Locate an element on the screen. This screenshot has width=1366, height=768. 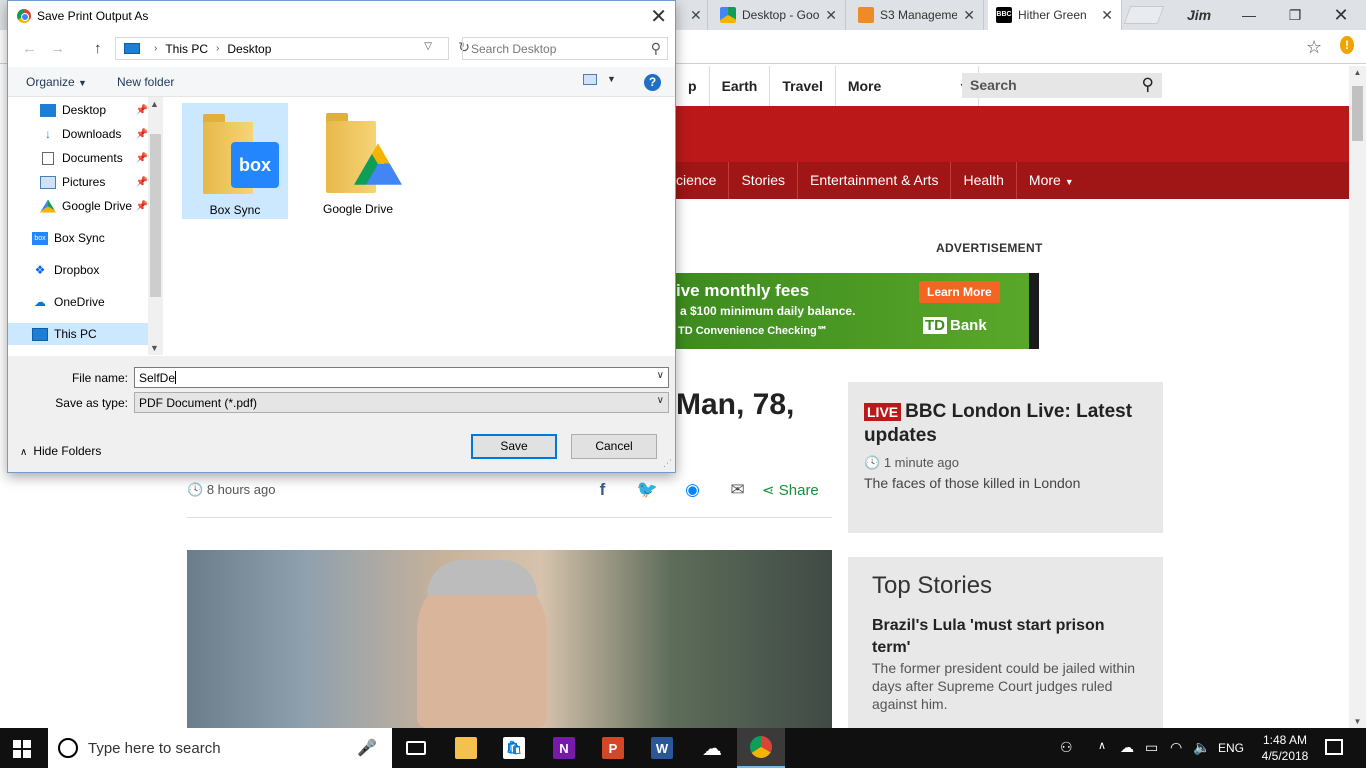
store-icon: 🛍 is located at coordinates (514, 748).